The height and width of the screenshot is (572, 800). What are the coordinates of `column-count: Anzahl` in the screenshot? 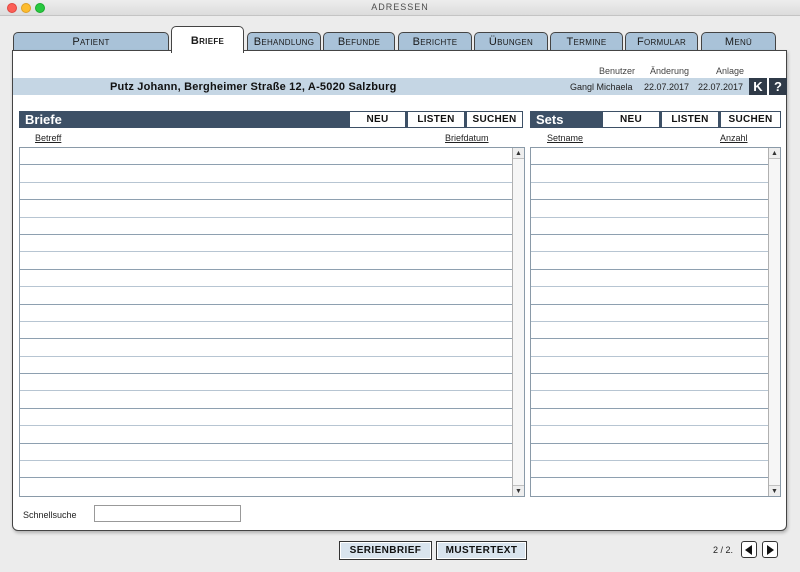 It's located at (734, 138).